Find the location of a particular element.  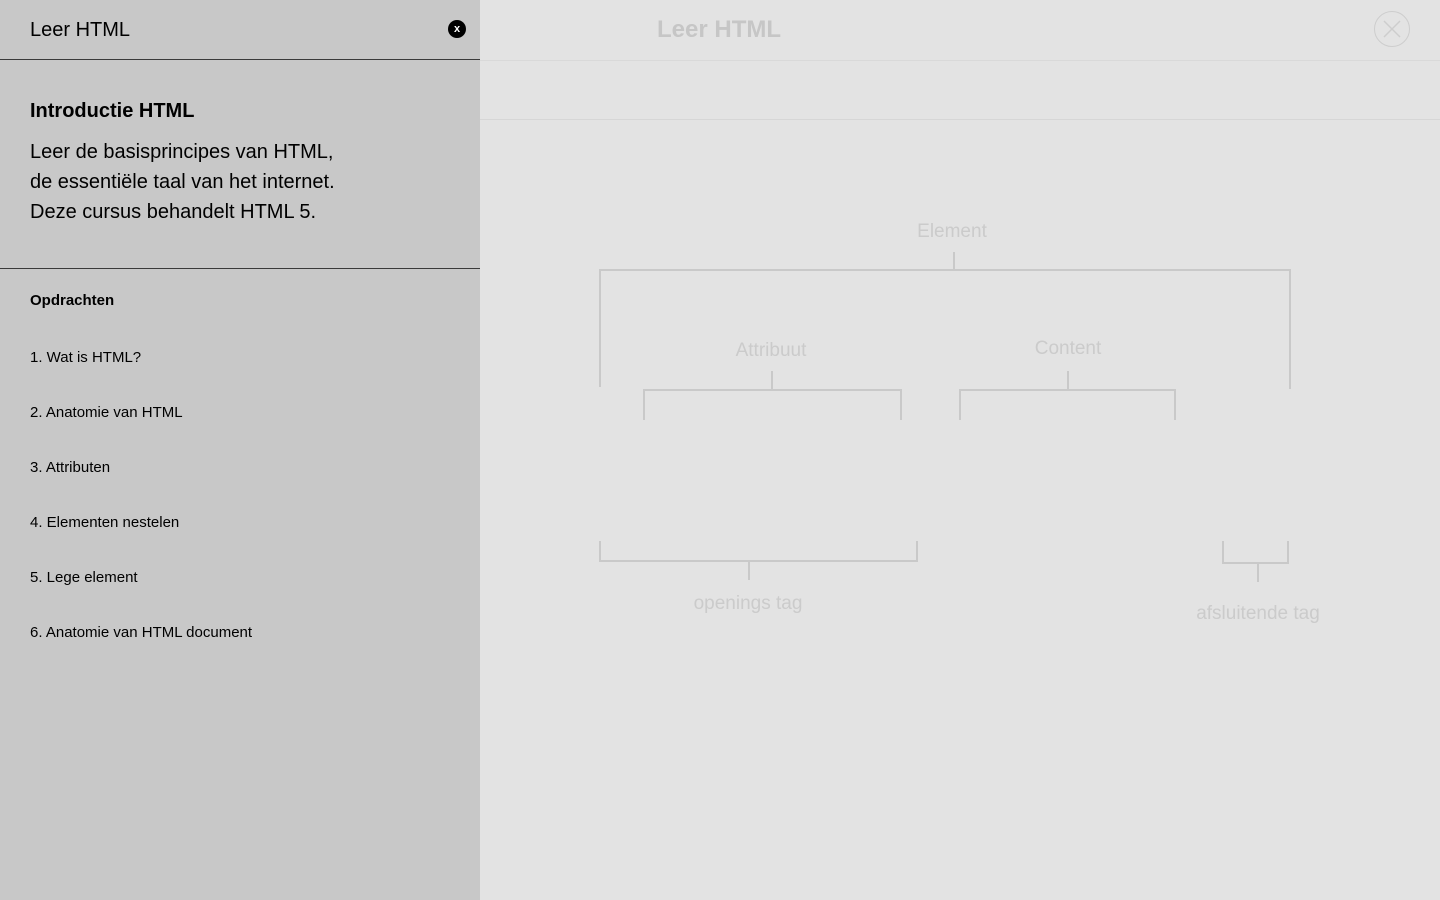

content-label: Content is located at coordinates (1068, 348).